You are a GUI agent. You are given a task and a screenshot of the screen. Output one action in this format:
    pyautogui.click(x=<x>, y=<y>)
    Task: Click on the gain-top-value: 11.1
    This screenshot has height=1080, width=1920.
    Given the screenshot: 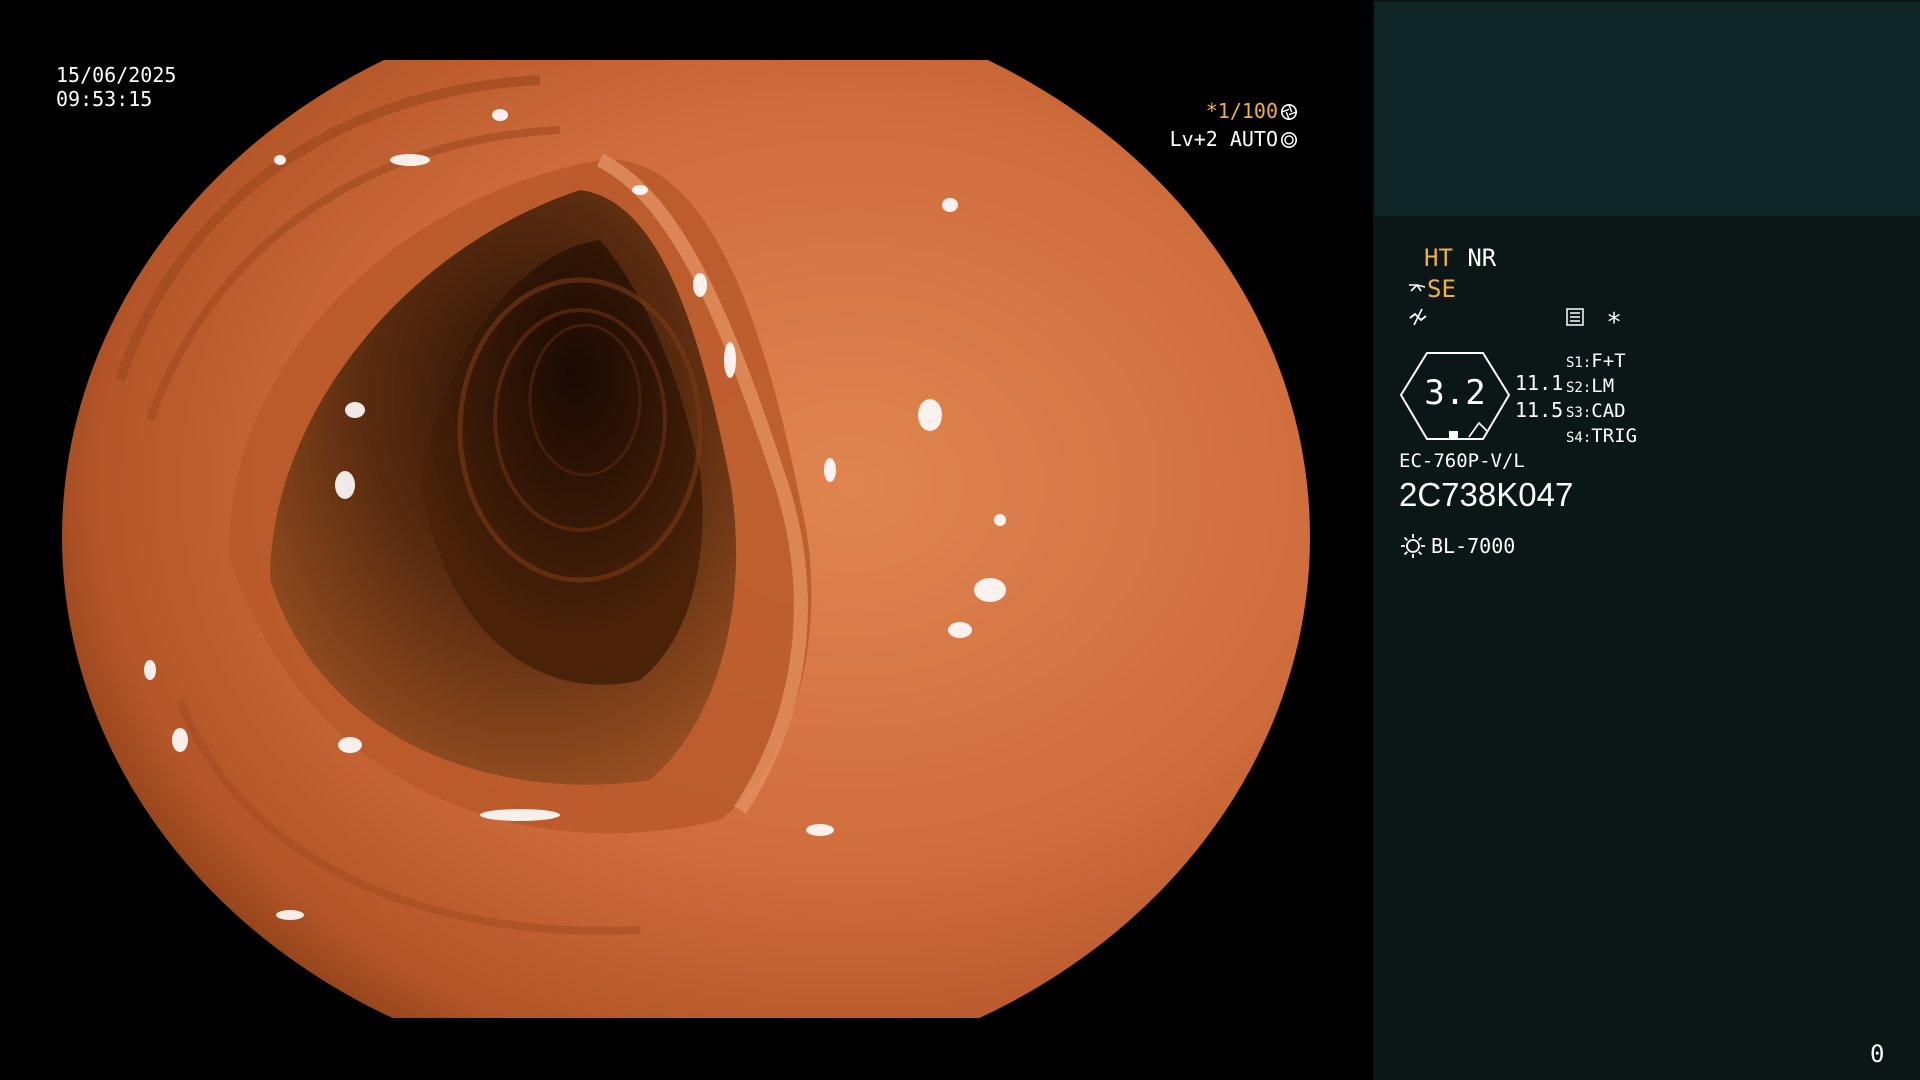 What is the action you would take?
    pyautogui.click(x=1539, y=383)
    